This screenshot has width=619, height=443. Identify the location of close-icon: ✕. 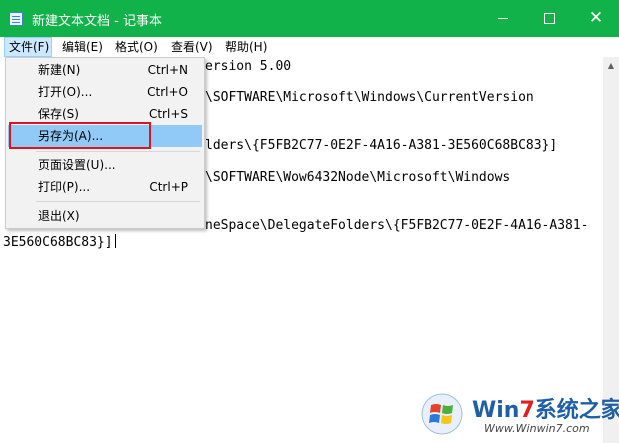
(596, 18).